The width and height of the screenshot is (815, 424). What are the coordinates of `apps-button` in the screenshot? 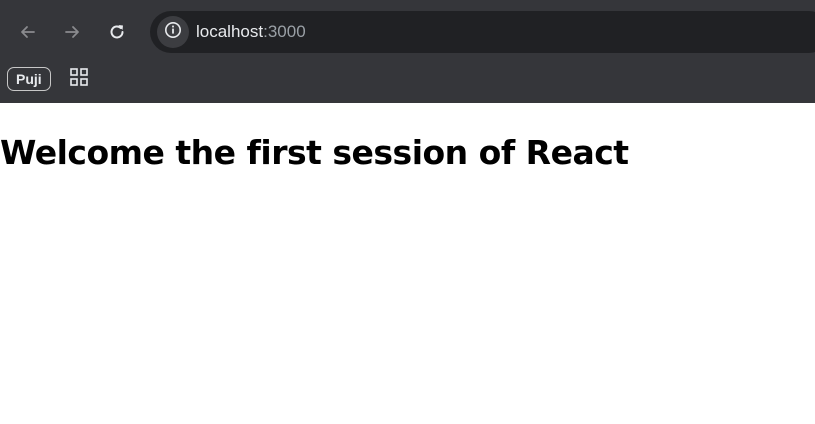 It's located at (79, 79).